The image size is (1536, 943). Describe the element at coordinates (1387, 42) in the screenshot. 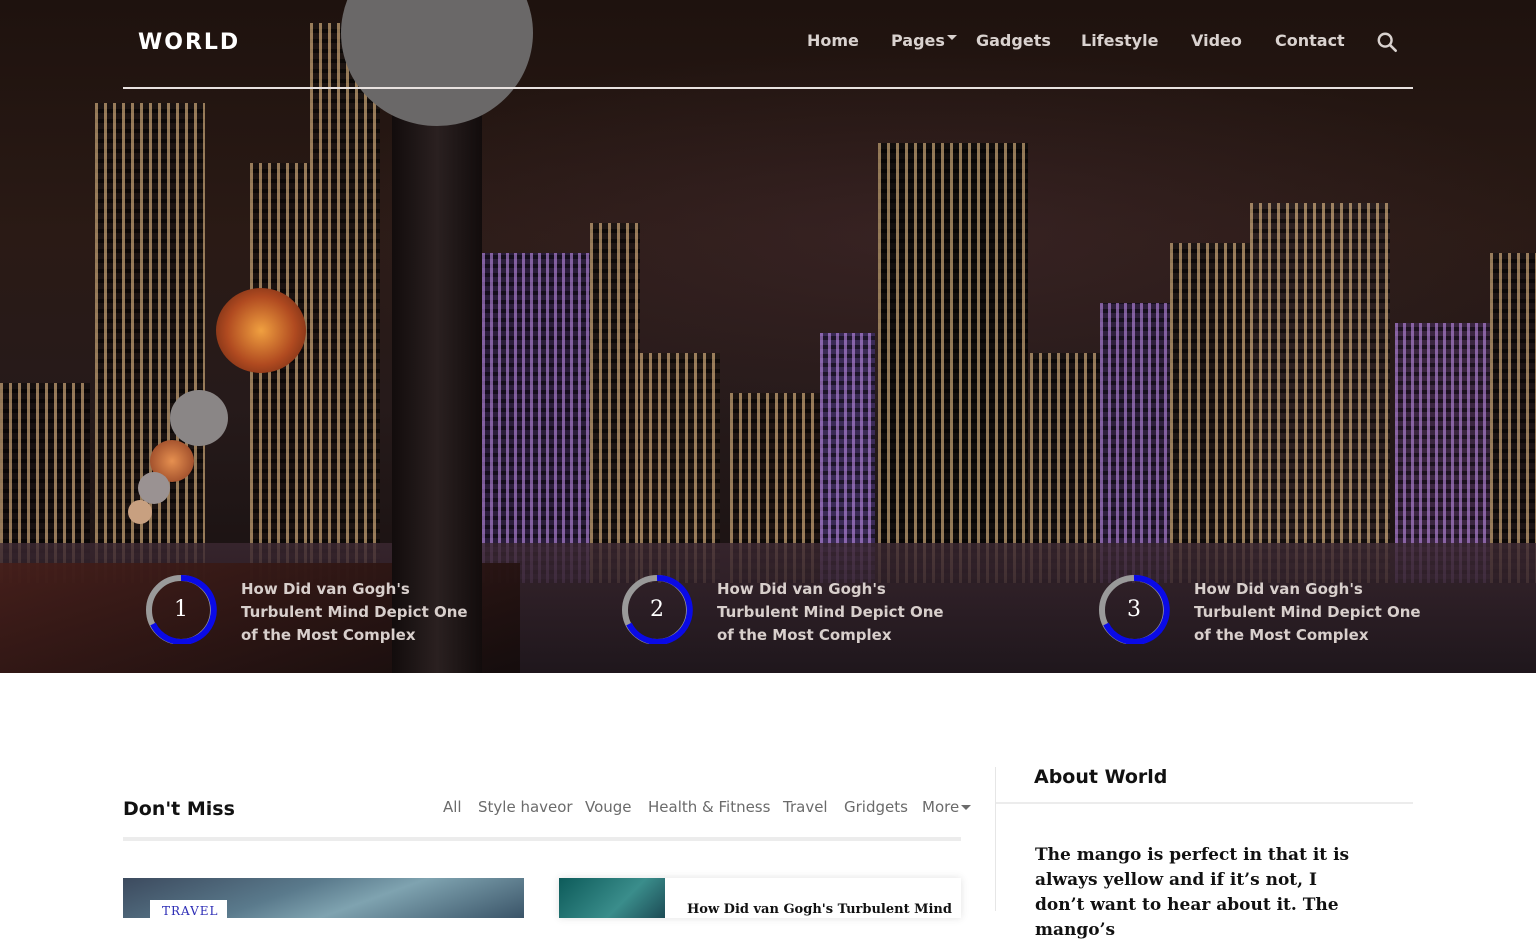

I see `search-icon` at that location.